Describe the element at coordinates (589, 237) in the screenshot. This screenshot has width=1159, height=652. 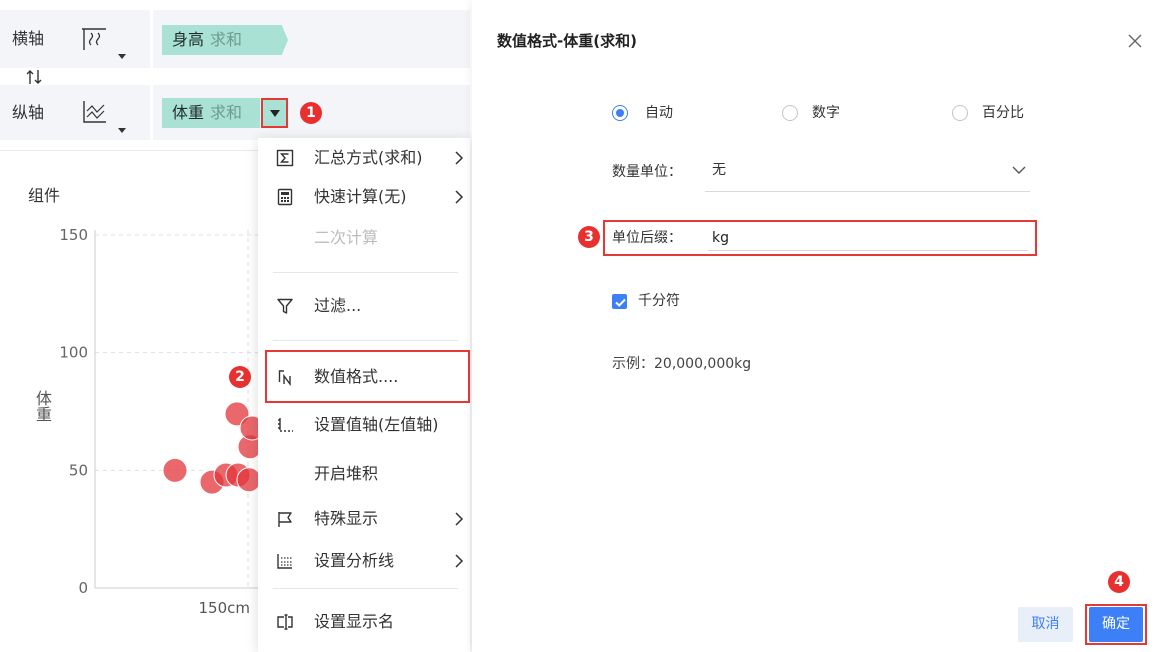
I see `step-badge: 3` at that location.